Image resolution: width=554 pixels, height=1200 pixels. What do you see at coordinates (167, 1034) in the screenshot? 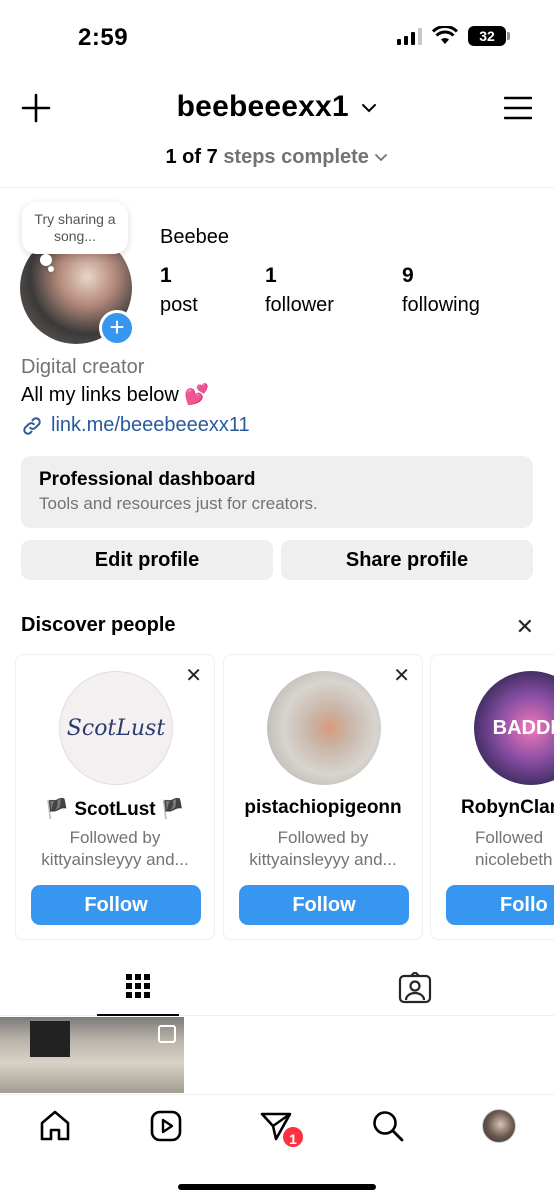
I see `multi-post-icon` at bounding box center [167, 1034].